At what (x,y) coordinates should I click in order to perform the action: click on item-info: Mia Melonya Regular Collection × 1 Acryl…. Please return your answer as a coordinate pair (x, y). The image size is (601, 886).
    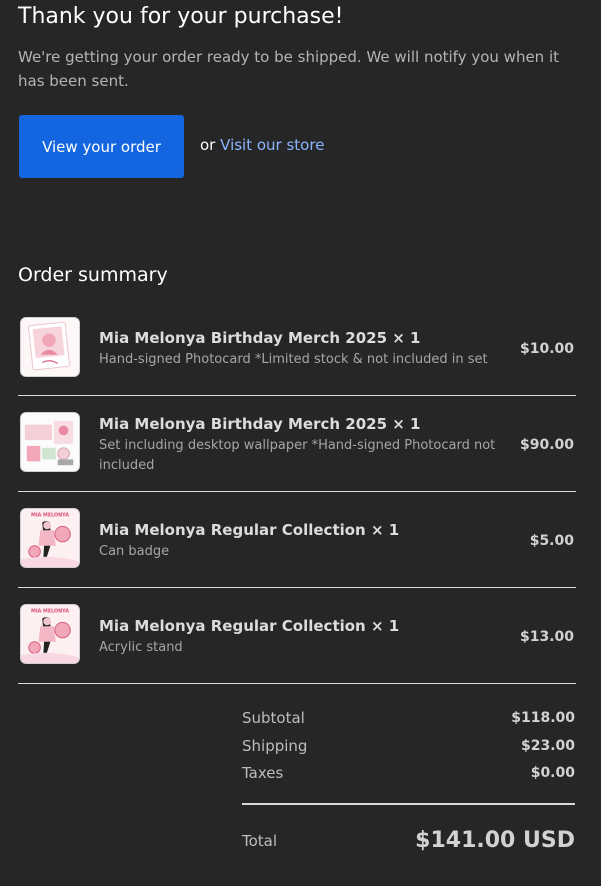
    Looking at the image, I should click on (299, 637).